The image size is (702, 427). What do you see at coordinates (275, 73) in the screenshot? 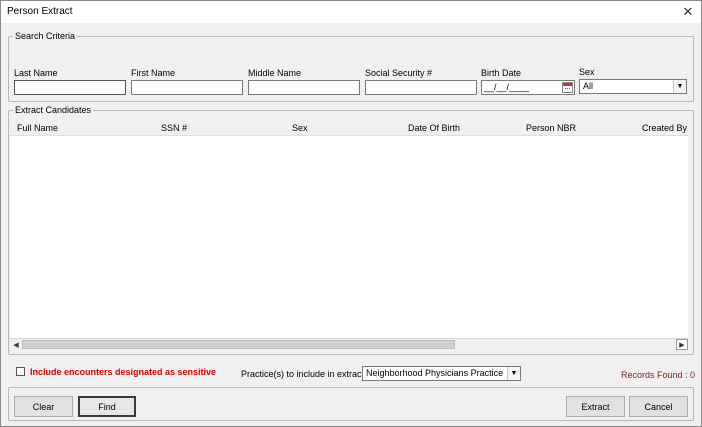
I see `middle-name-label: Middle Name` at bounding box center [275, 73].